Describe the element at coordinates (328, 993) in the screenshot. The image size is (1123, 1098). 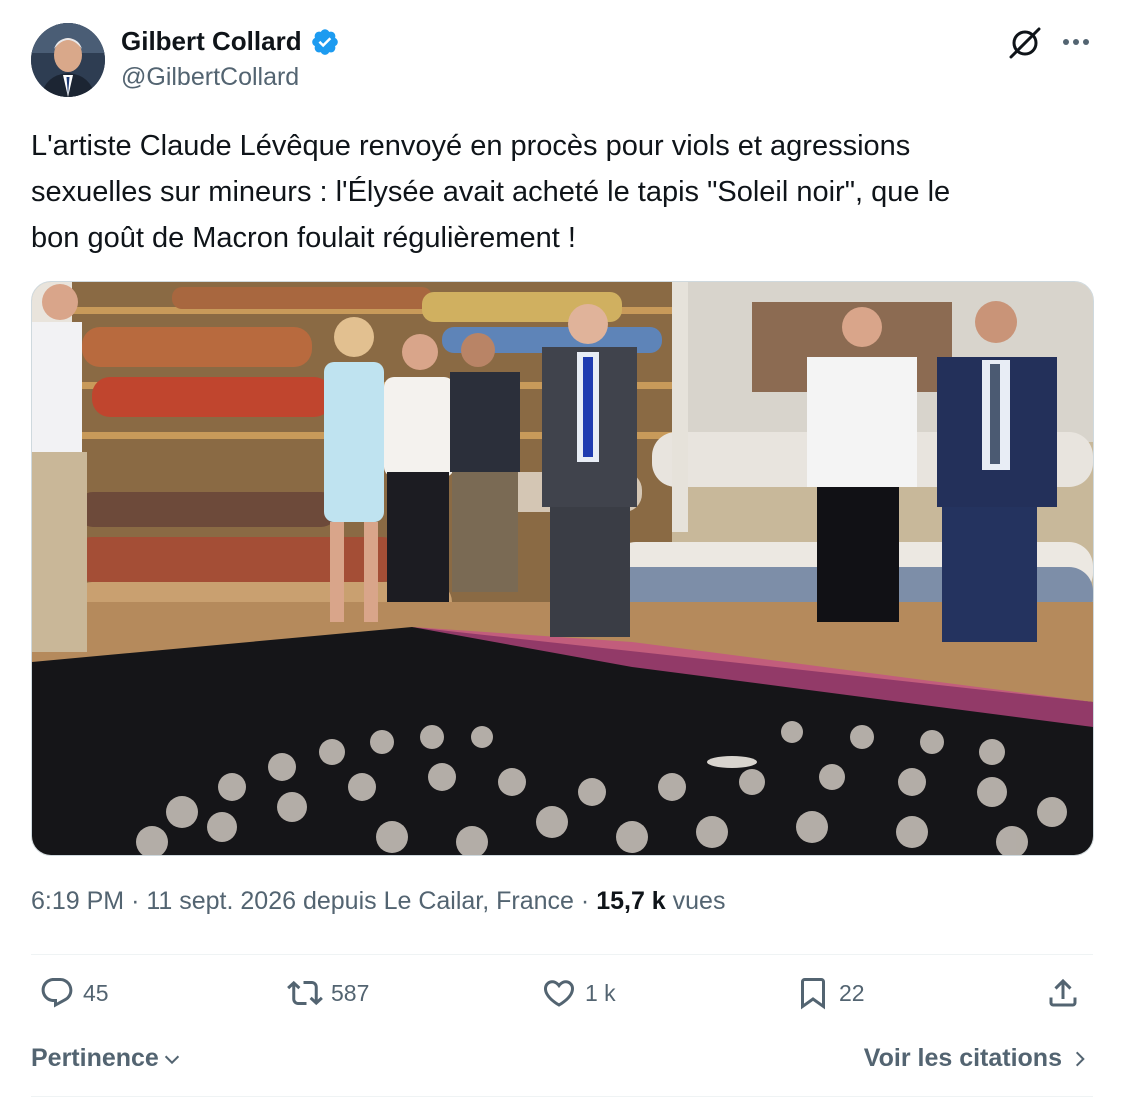
I see `retweet-button: 587` at that location.